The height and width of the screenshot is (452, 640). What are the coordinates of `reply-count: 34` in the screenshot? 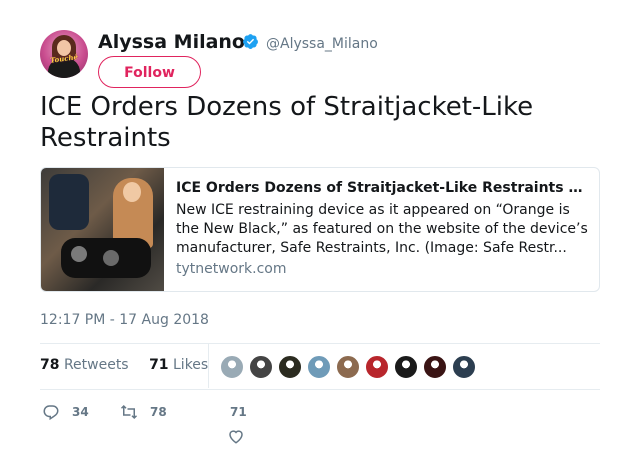 It's located at (80, 412).